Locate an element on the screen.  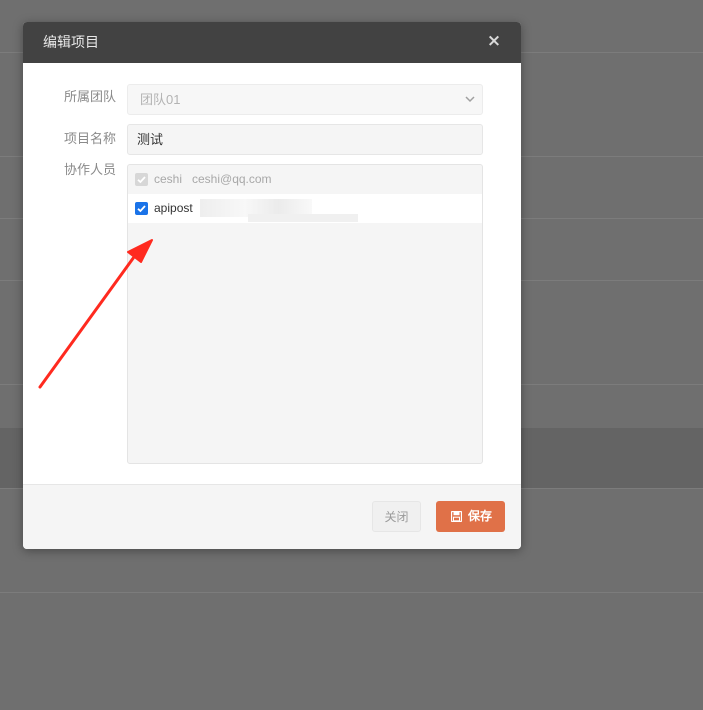
members-label: 协作人员 is located at coordinates (90, 169).